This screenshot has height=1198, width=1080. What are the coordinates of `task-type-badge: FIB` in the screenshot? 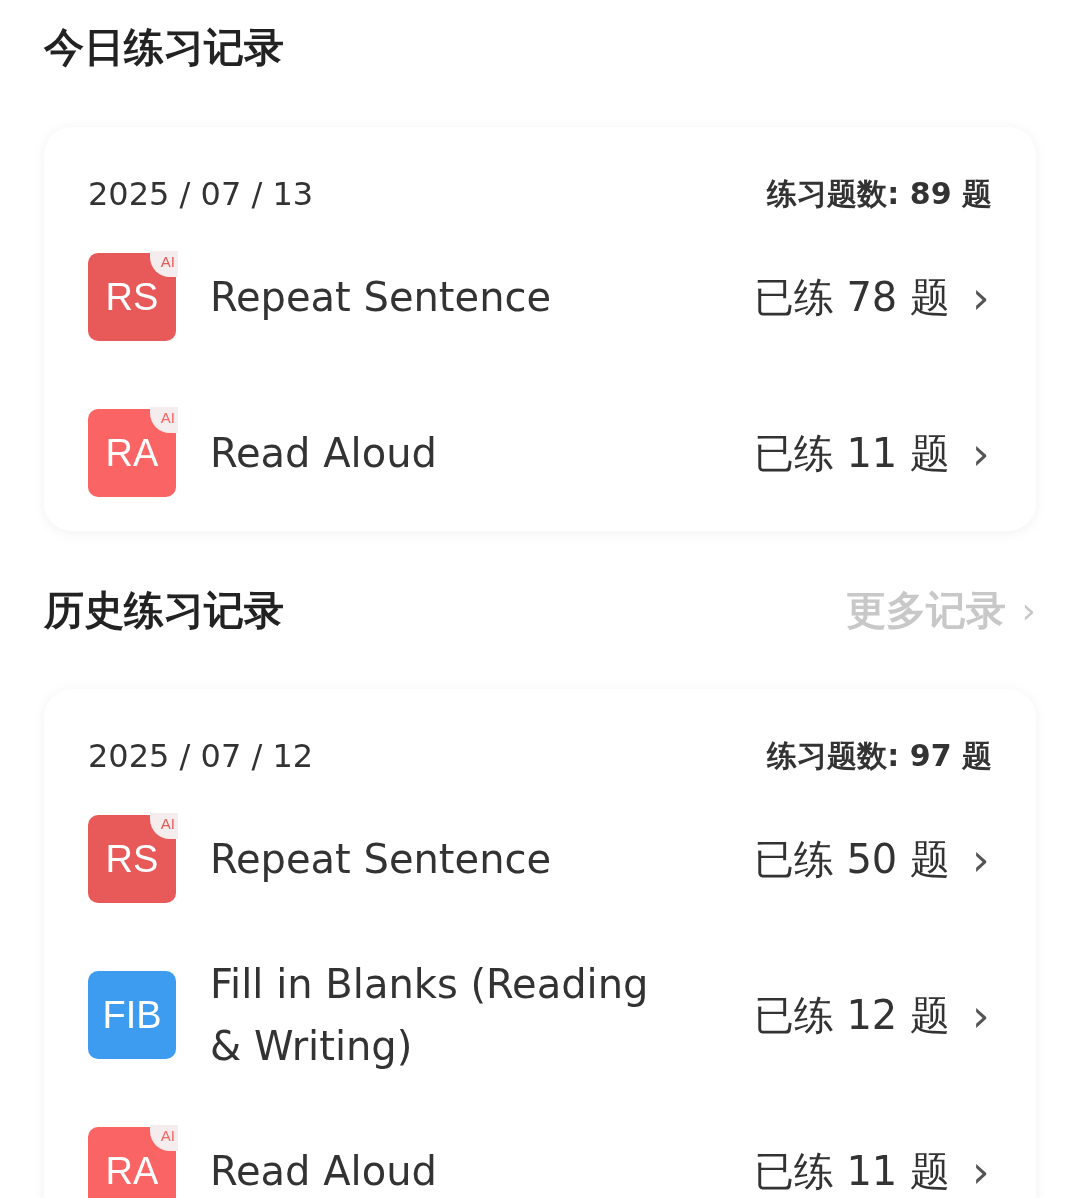 It's located at (132, 1015).